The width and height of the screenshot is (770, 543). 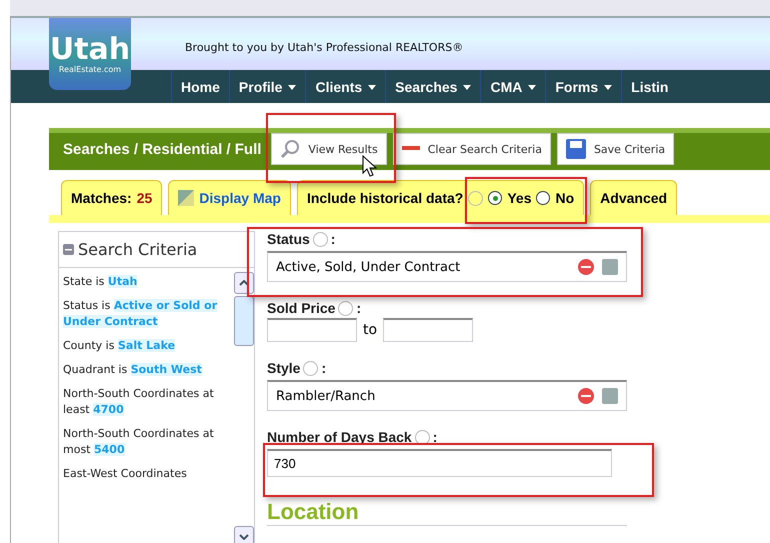 What do you see at coordinates (583, 86) in the screenshot?
I see `nav-menu-item: Forms` at bounding box center [583, 86].